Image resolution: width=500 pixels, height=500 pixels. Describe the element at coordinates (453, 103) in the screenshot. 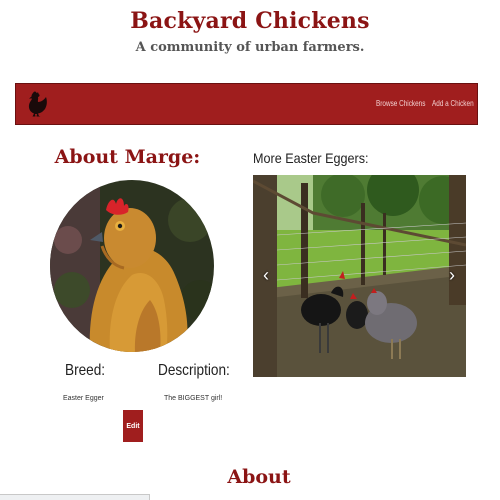

I see `nav-link-add-chicken: Add a Chicken` at that location.